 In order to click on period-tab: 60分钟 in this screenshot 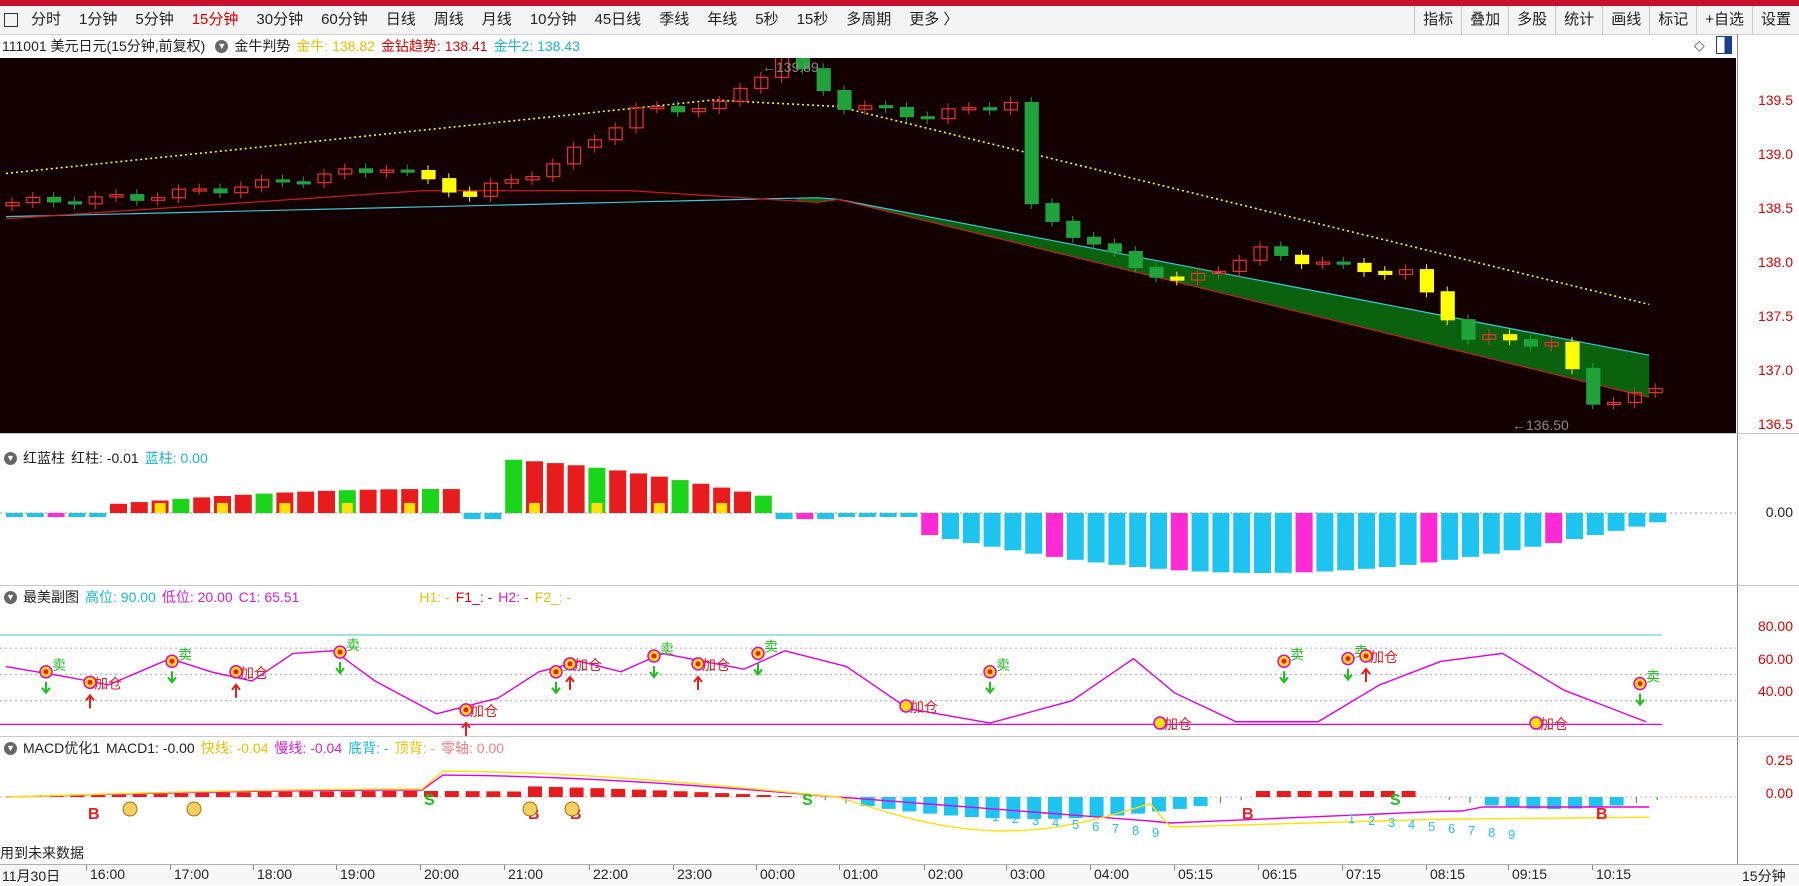, I will do `click(344, 20)`.